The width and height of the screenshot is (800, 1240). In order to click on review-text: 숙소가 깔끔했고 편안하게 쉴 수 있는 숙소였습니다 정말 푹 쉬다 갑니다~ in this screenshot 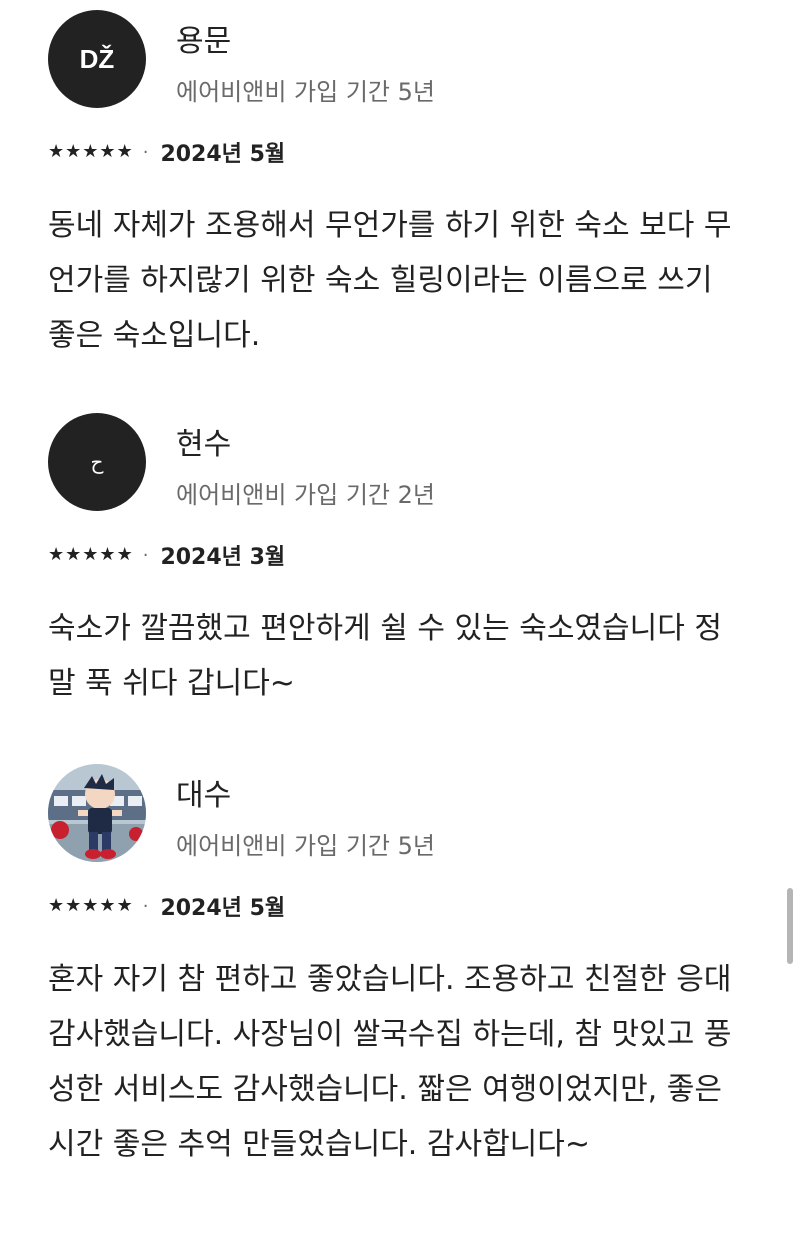, I will do `click(385, 656)`.